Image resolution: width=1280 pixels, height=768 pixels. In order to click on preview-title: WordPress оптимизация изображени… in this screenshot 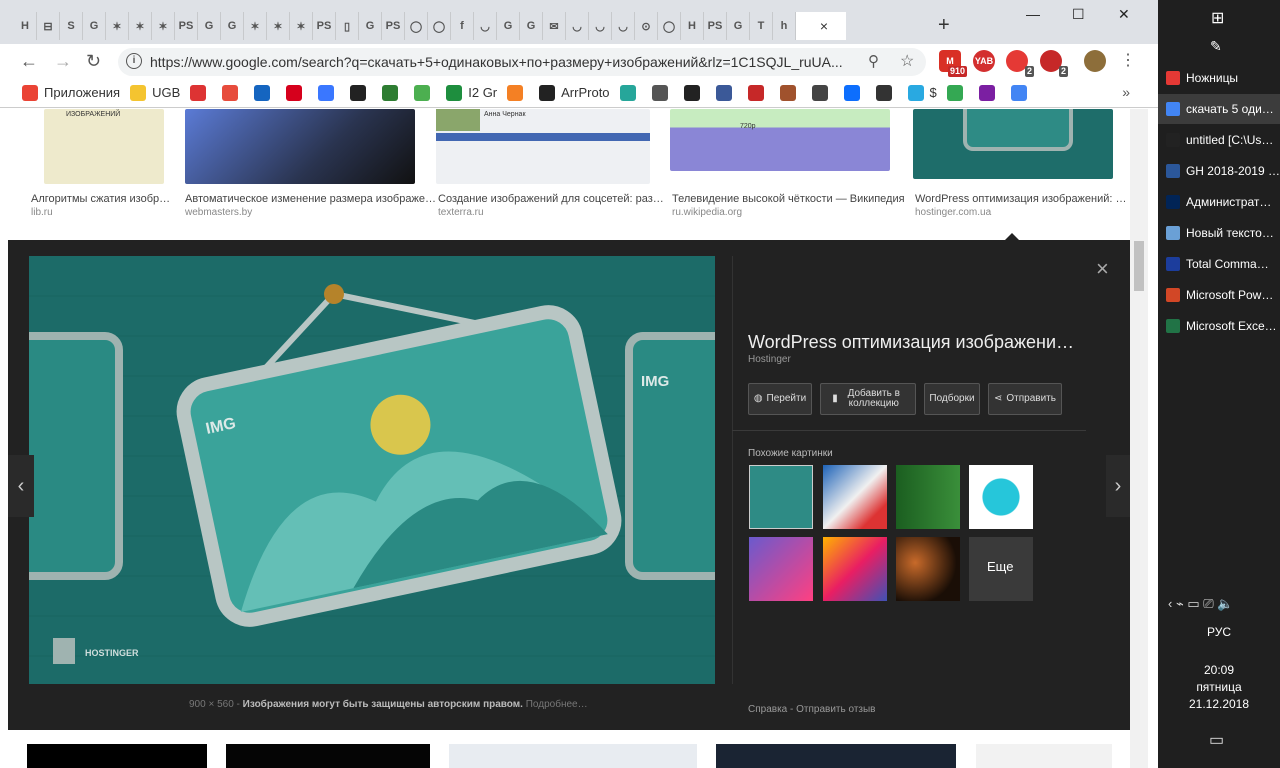, I will do `click(911, 342)`.